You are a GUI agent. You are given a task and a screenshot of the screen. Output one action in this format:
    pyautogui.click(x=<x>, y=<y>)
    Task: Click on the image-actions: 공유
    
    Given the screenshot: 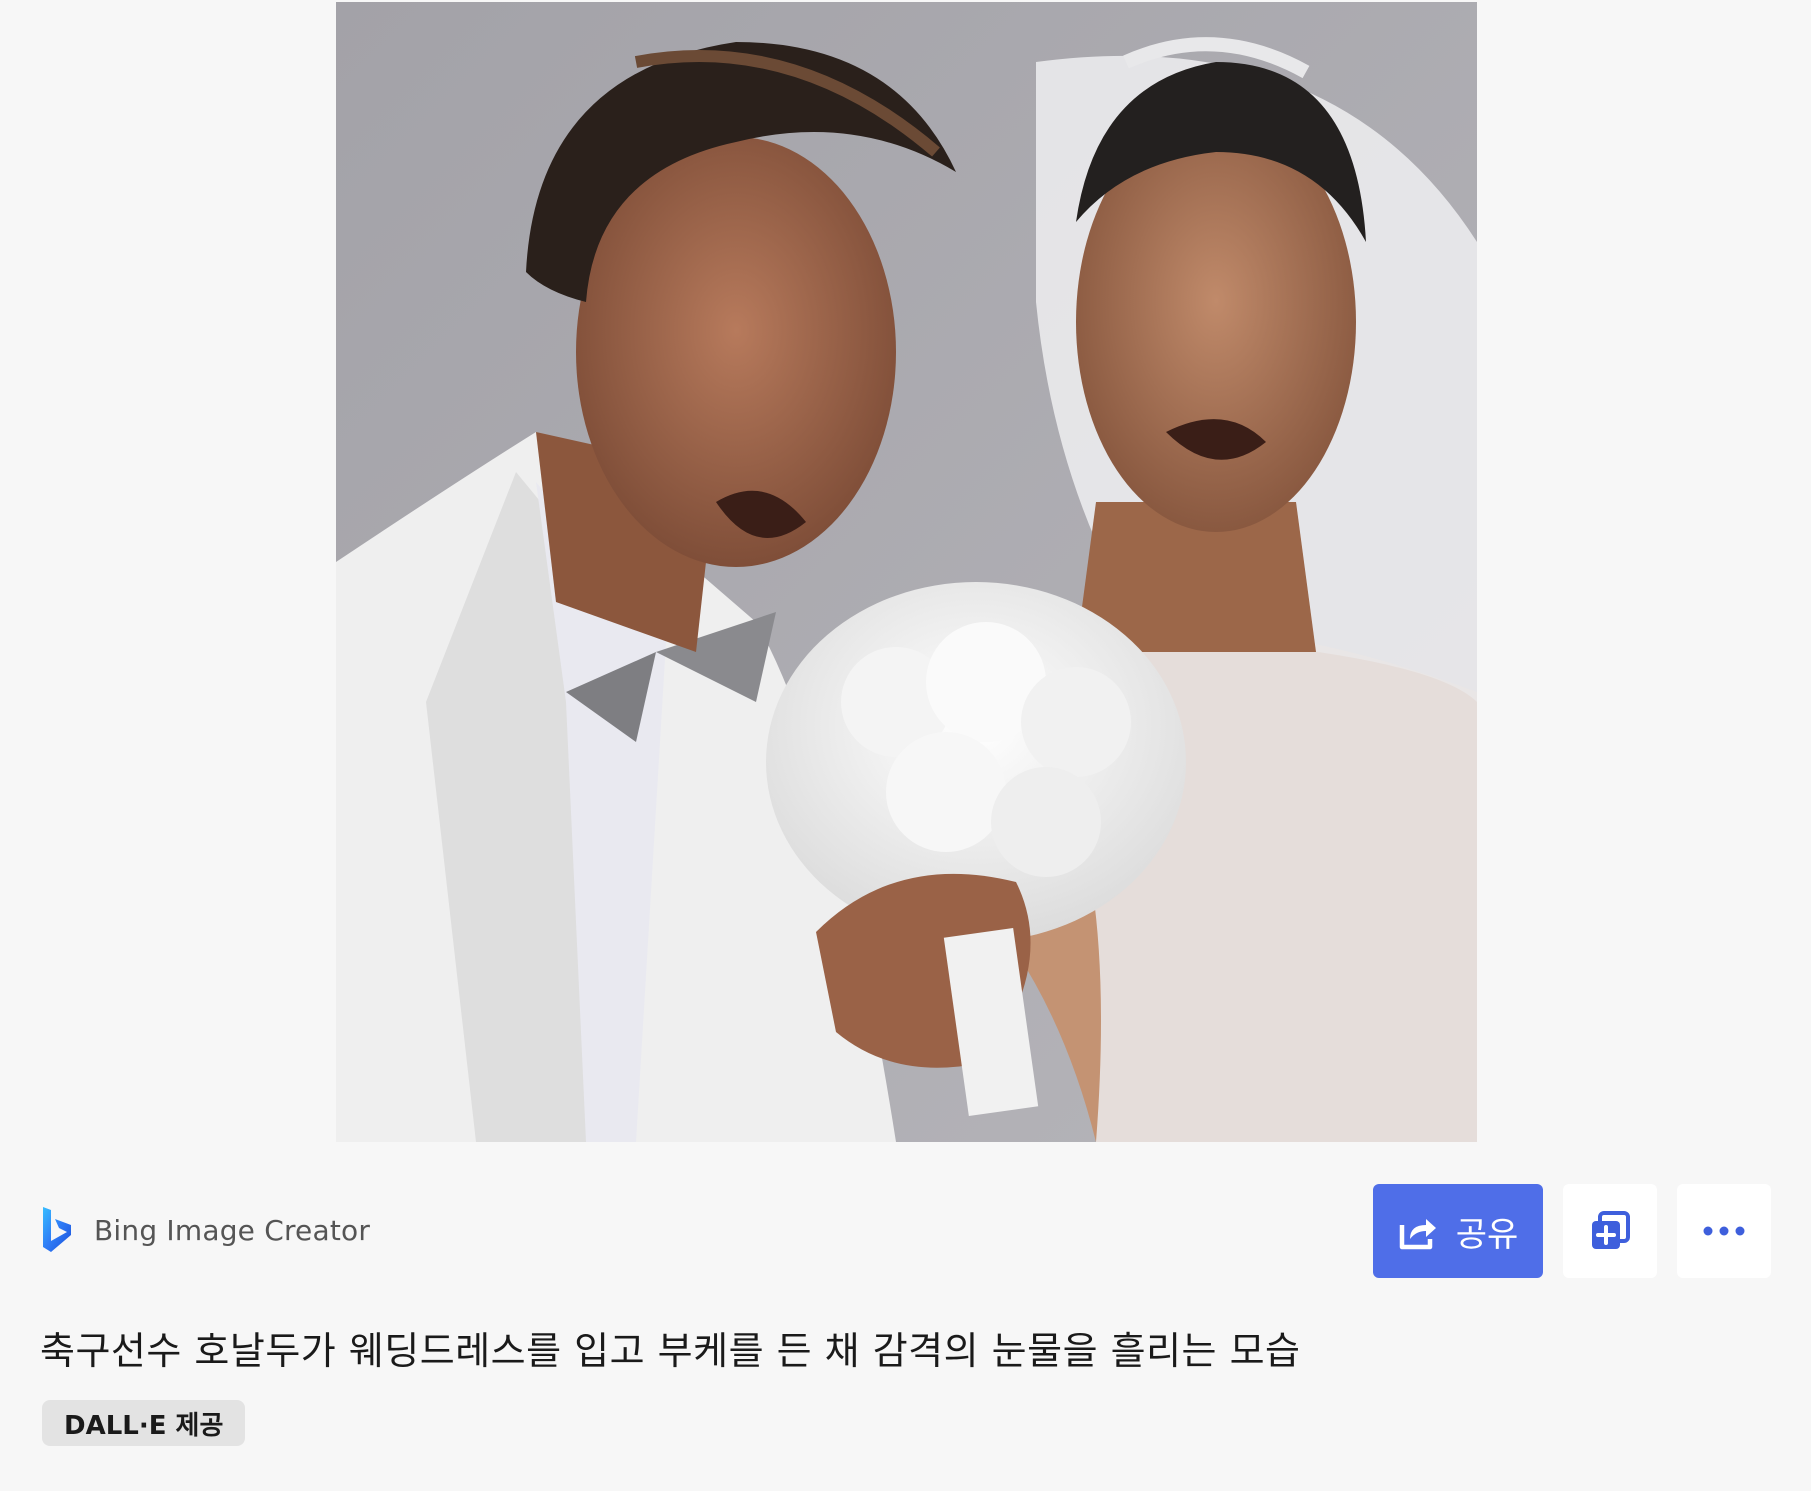 What is the action you would take?
    pyautogui.click(x=1572, y=1231)
    